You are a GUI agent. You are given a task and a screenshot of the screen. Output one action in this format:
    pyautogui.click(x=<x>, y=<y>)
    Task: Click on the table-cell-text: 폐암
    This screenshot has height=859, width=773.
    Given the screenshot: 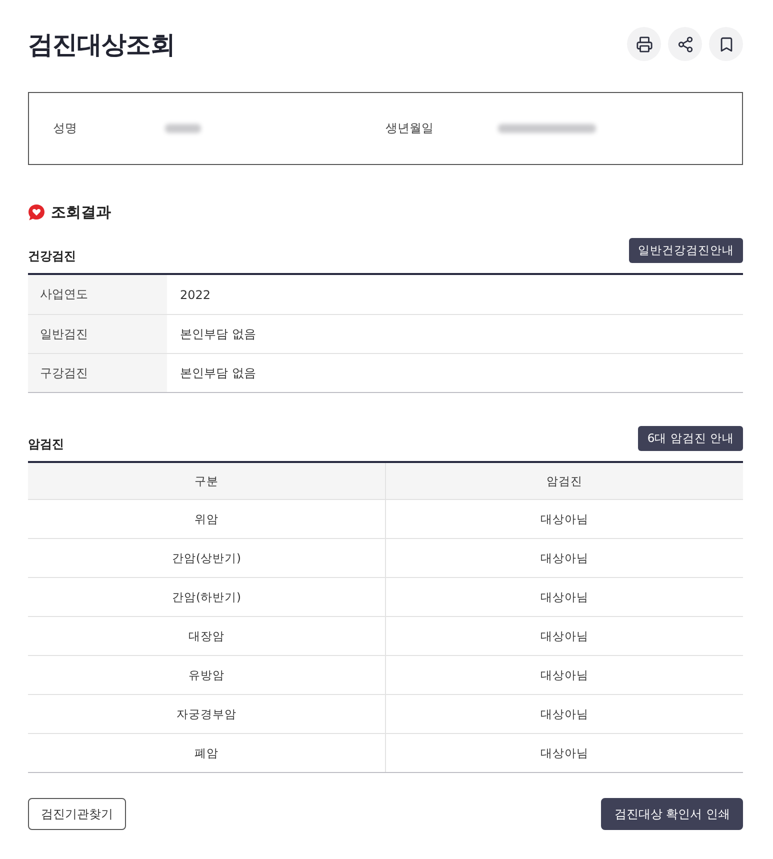 What is the action you would take?
    pyautogui.click(x=207, y=753)
    